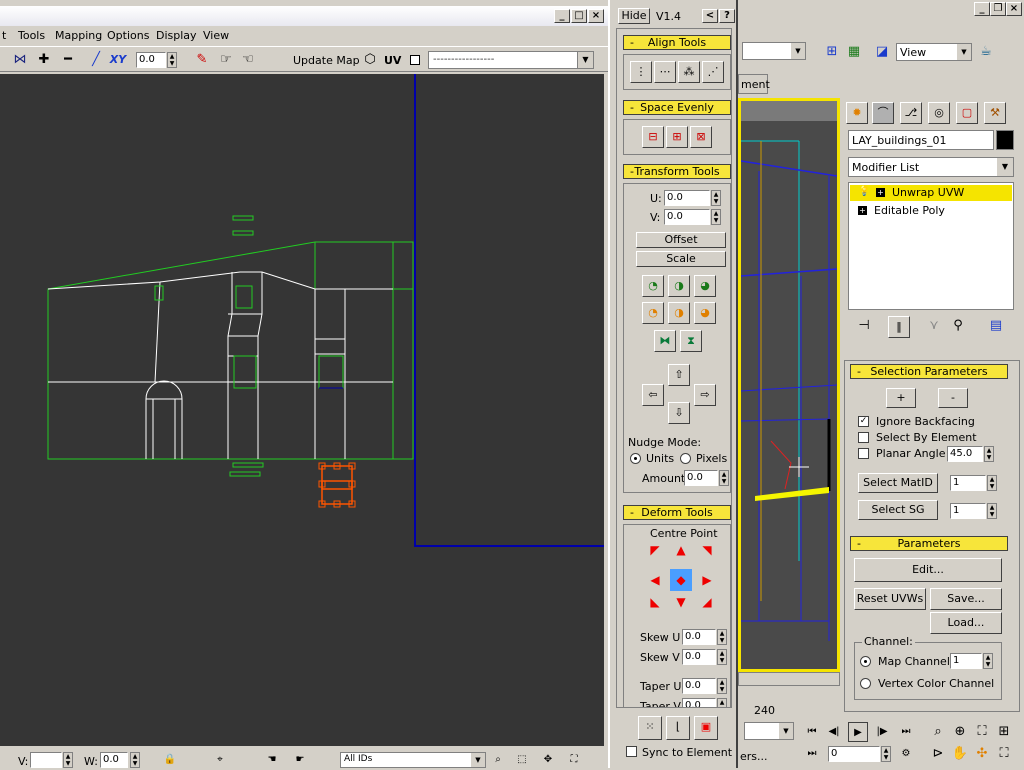  What do you see at coordinates (78, 35) in the screenshot?
I see `menu-mapping: Mapping` at bounding box center [78, 35].